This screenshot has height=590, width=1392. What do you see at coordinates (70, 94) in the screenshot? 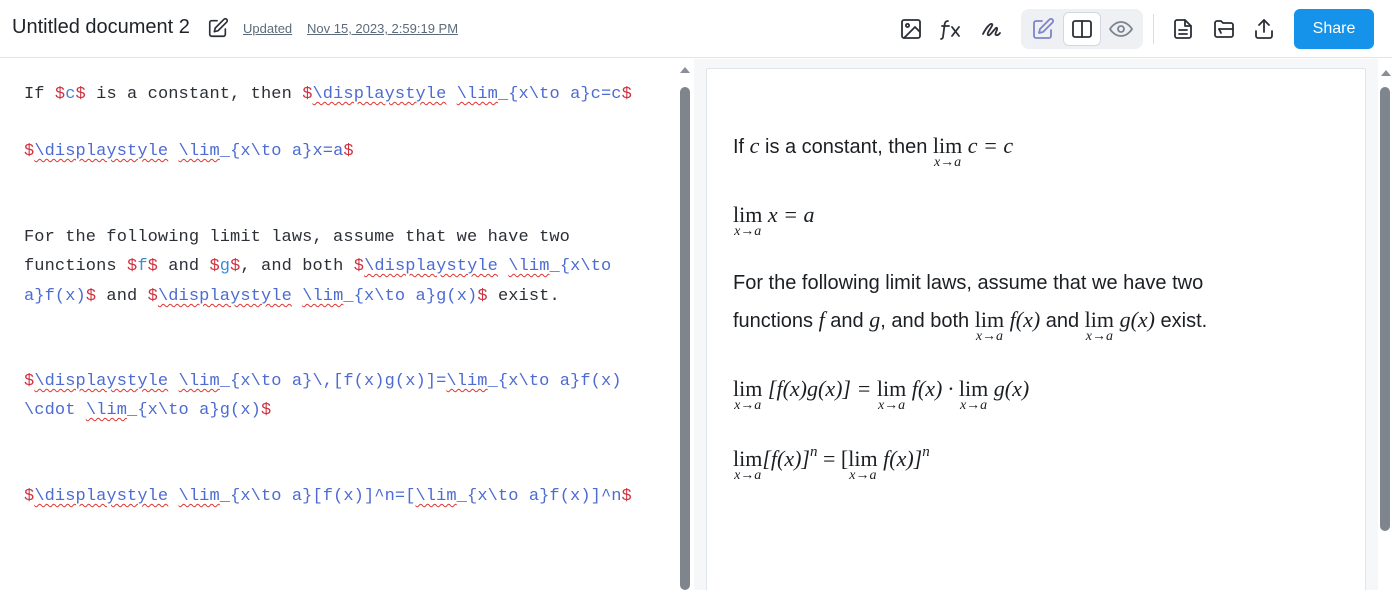
I see `latex-variable: c` at bounding box center [70, 94].